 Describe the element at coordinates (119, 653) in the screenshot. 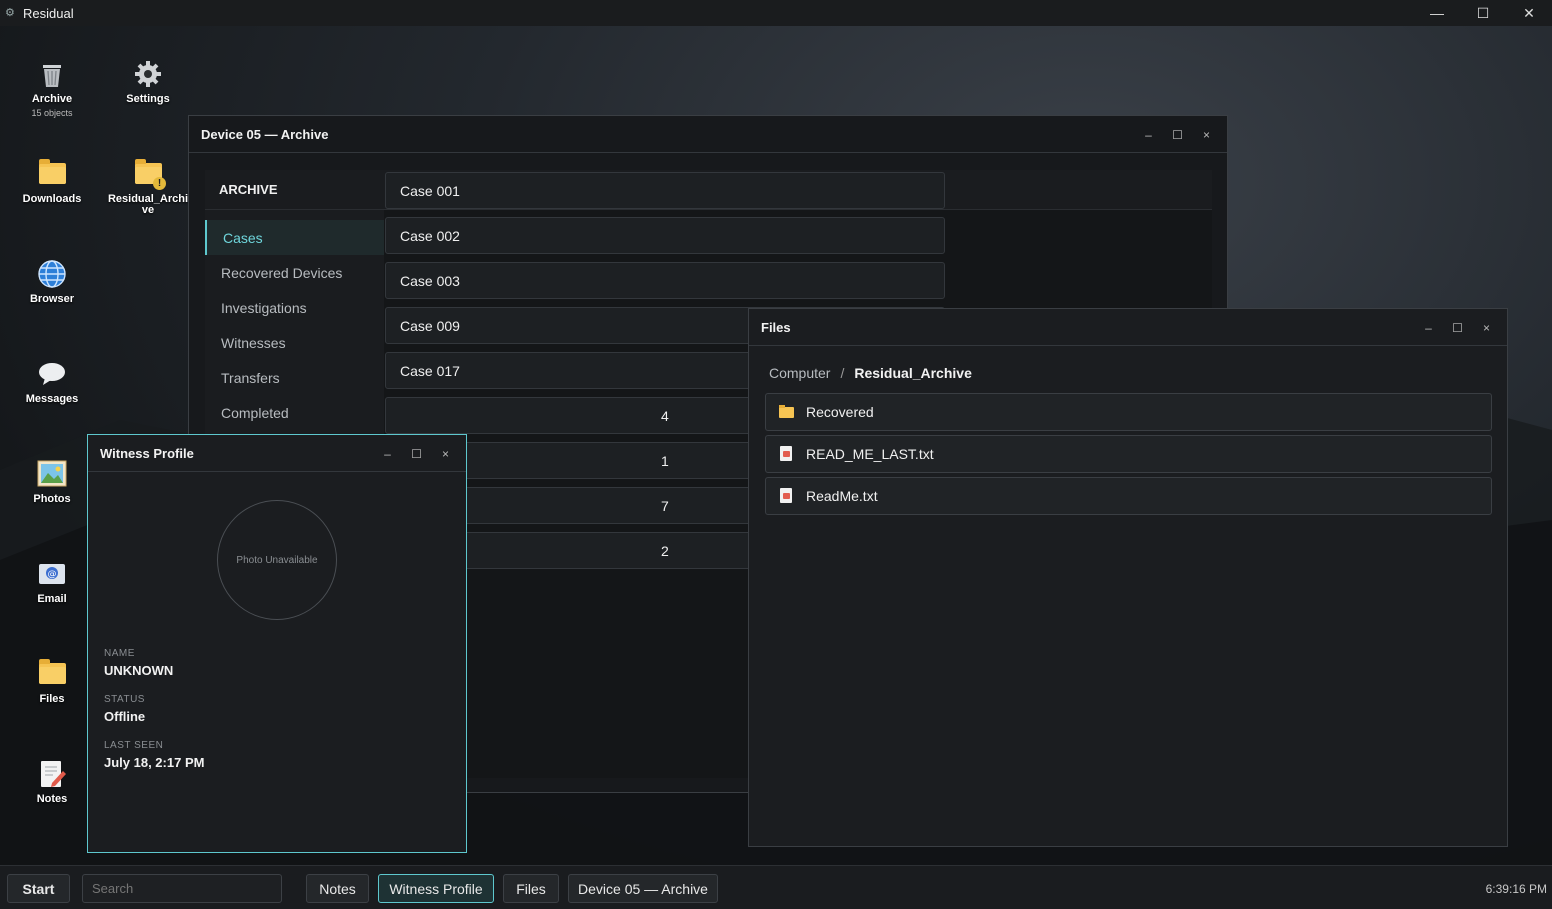

I see `field-label: NAME` at that location.